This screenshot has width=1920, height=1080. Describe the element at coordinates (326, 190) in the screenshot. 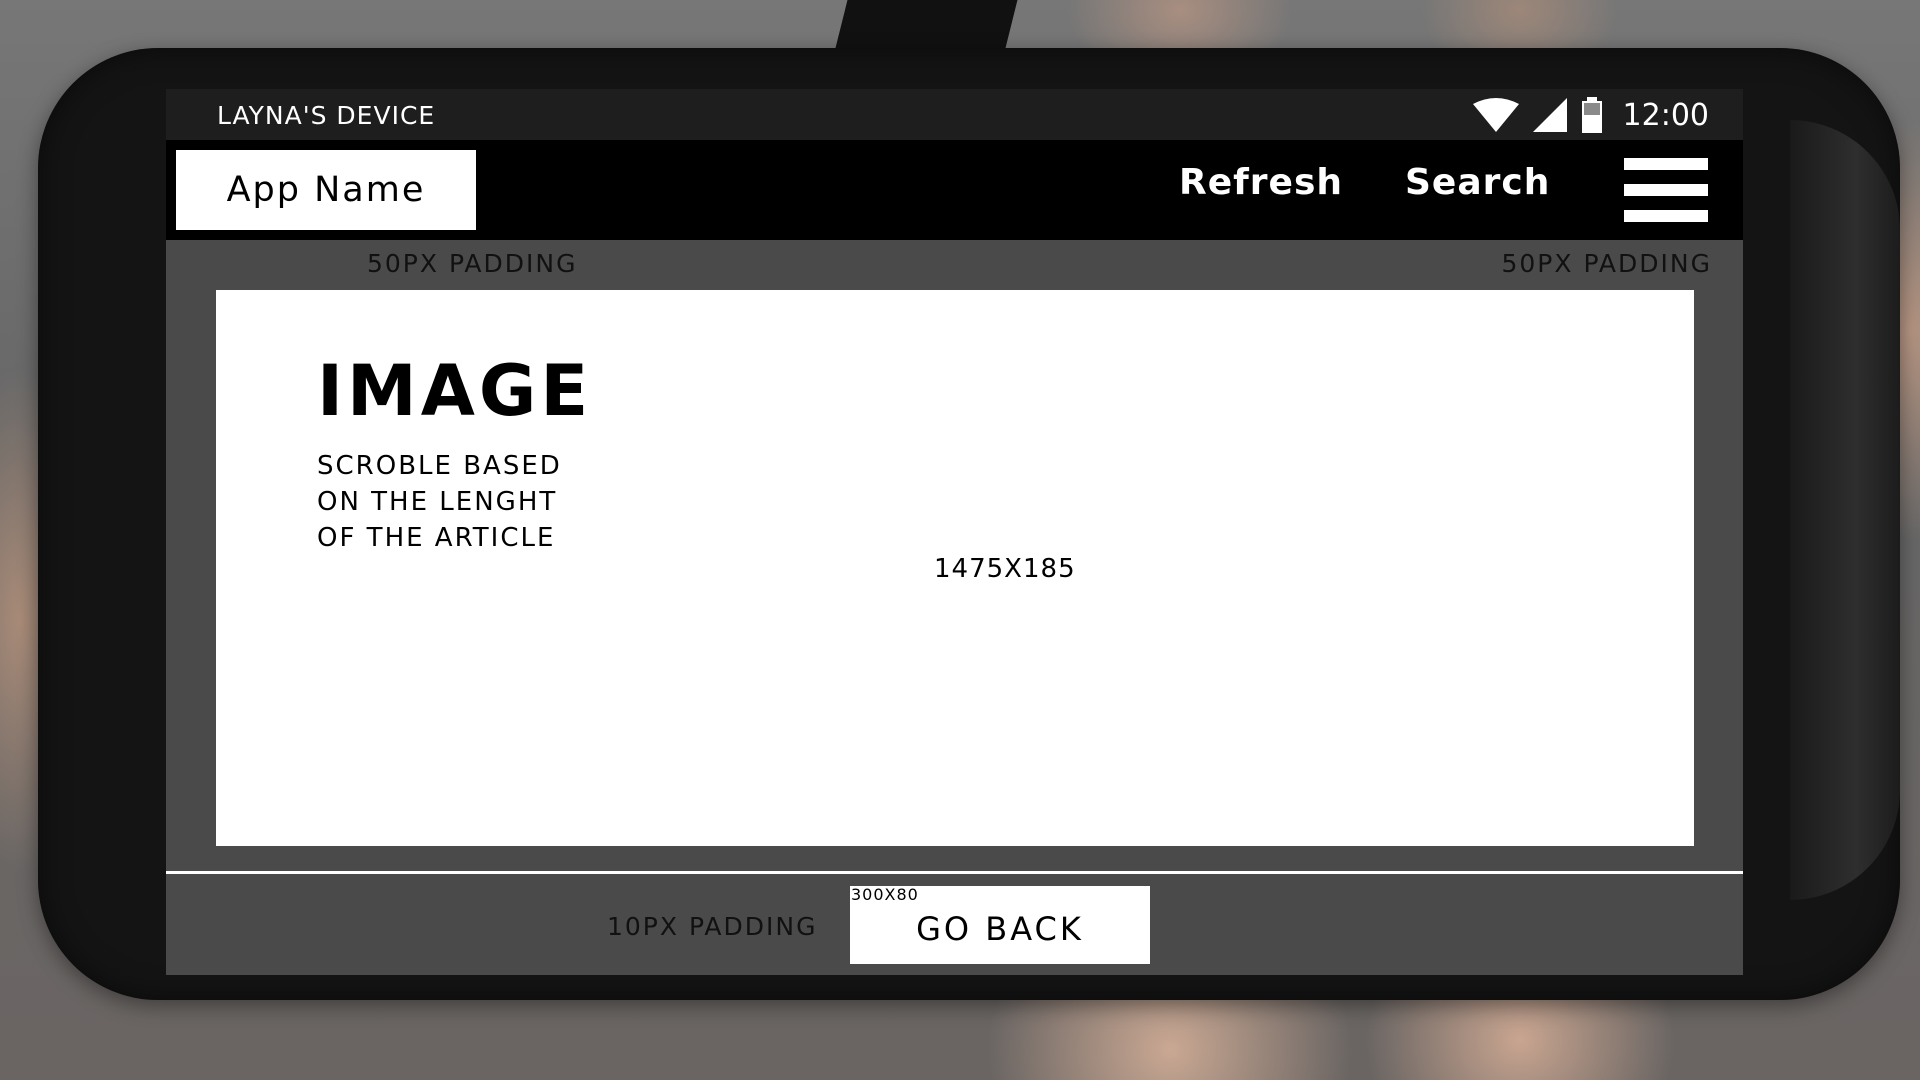

I see `app-name: App Name` at that location.